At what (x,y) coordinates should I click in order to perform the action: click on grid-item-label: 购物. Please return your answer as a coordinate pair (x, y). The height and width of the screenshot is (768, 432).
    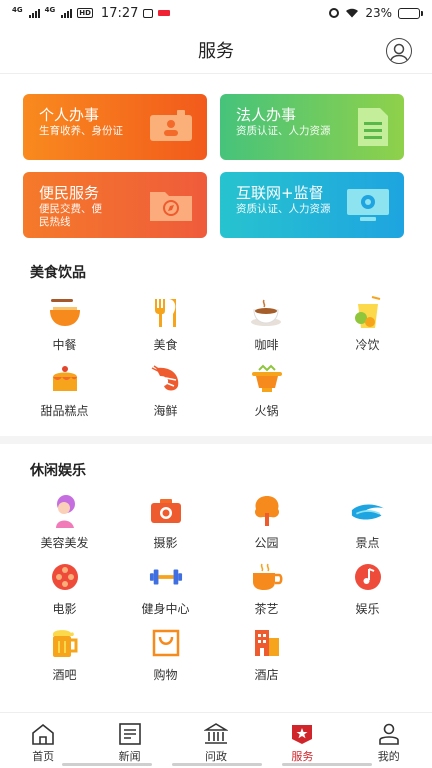
    Looking at the image, I should click on (165, 675).